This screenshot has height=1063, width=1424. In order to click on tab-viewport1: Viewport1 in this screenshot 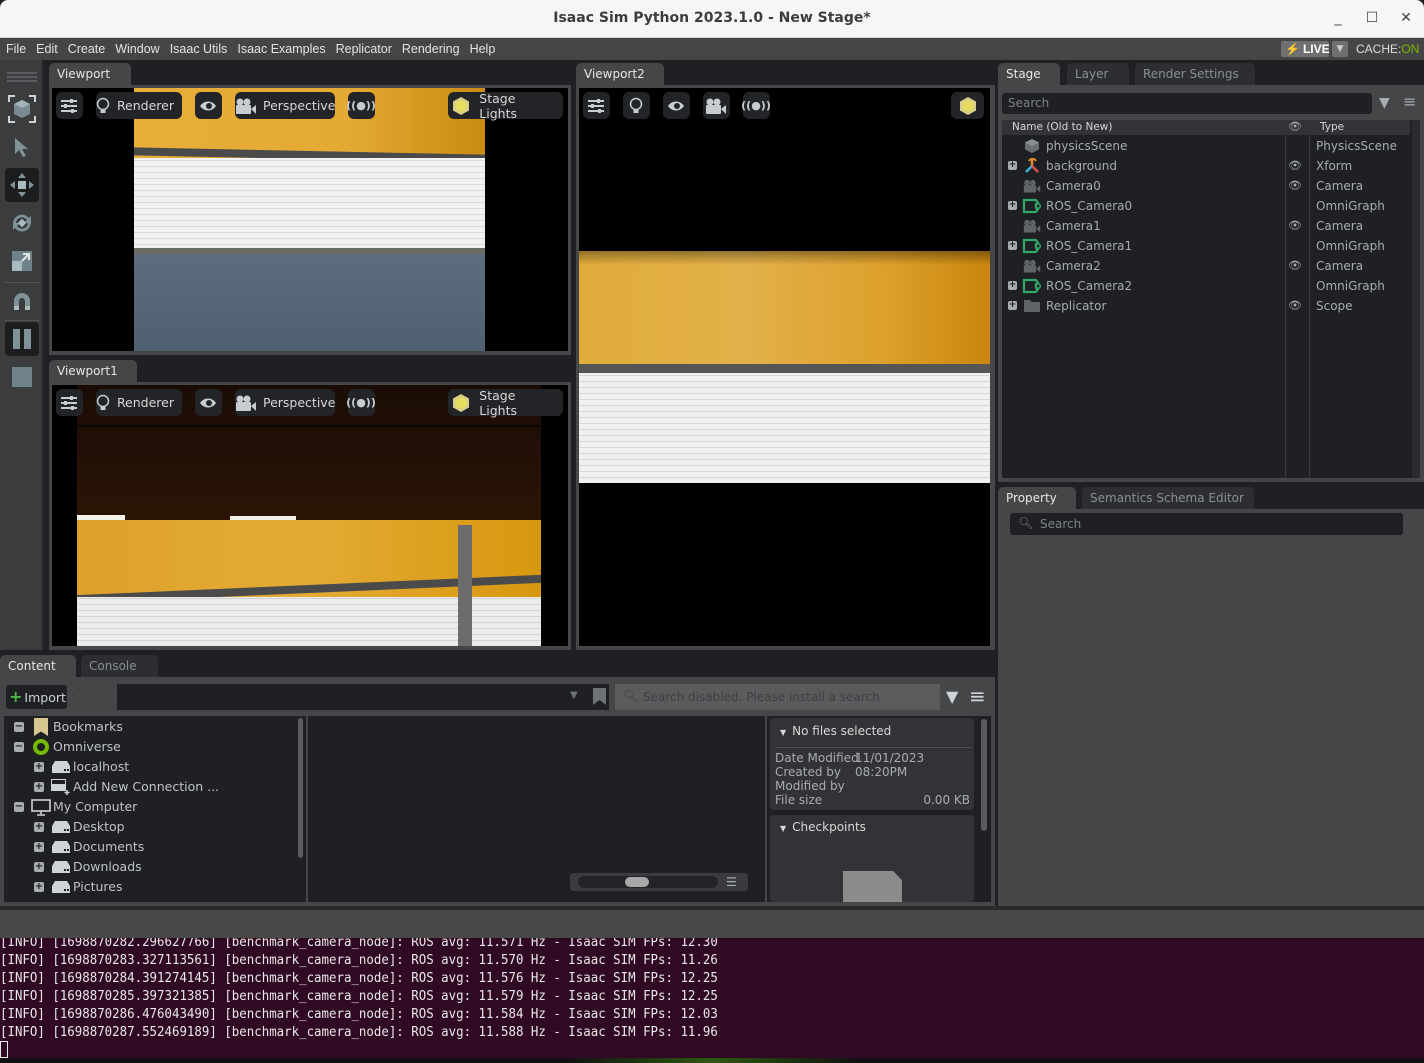, I will do `click(93, 371)`.